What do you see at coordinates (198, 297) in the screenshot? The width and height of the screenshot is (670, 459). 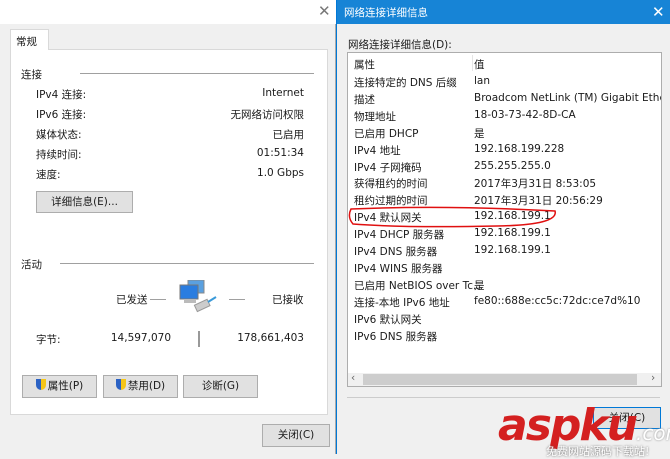 I see `network-computers-icon` at bounding box center [198, 297].